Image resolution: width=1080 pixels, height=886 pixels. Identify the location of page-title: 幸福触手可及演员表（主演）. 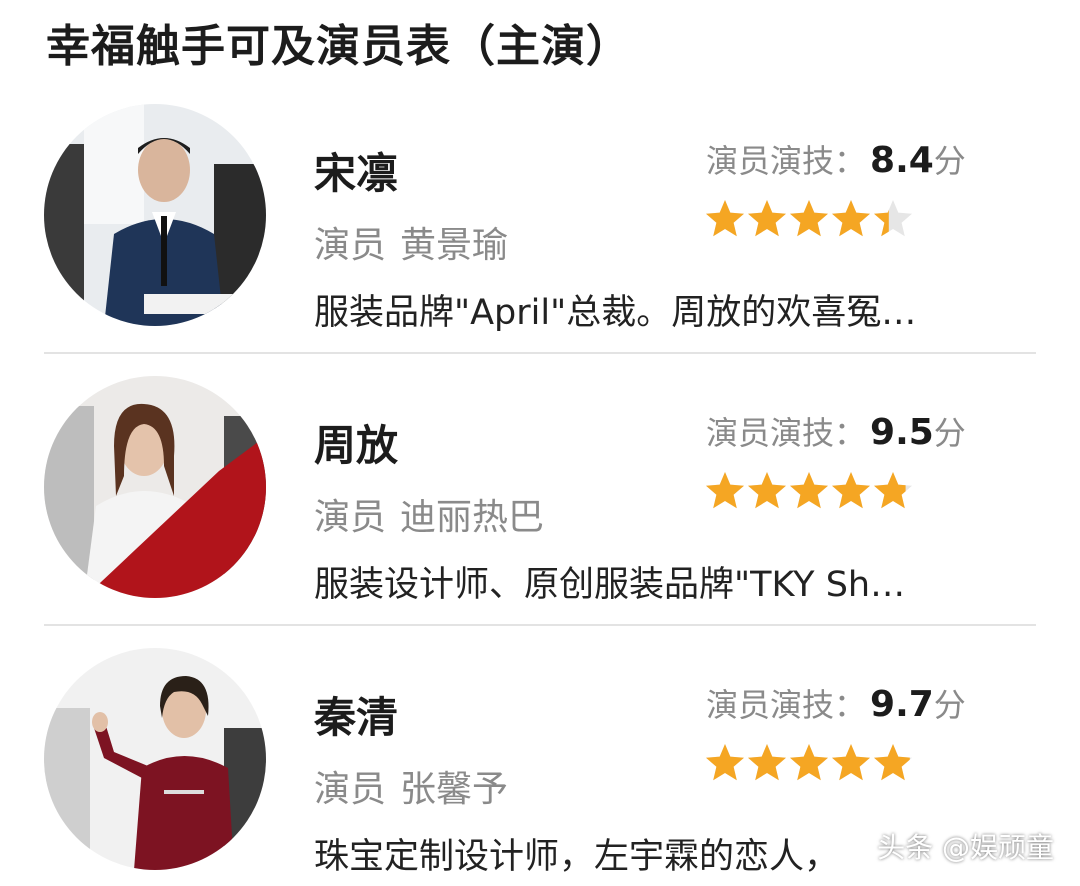
(338, 46).